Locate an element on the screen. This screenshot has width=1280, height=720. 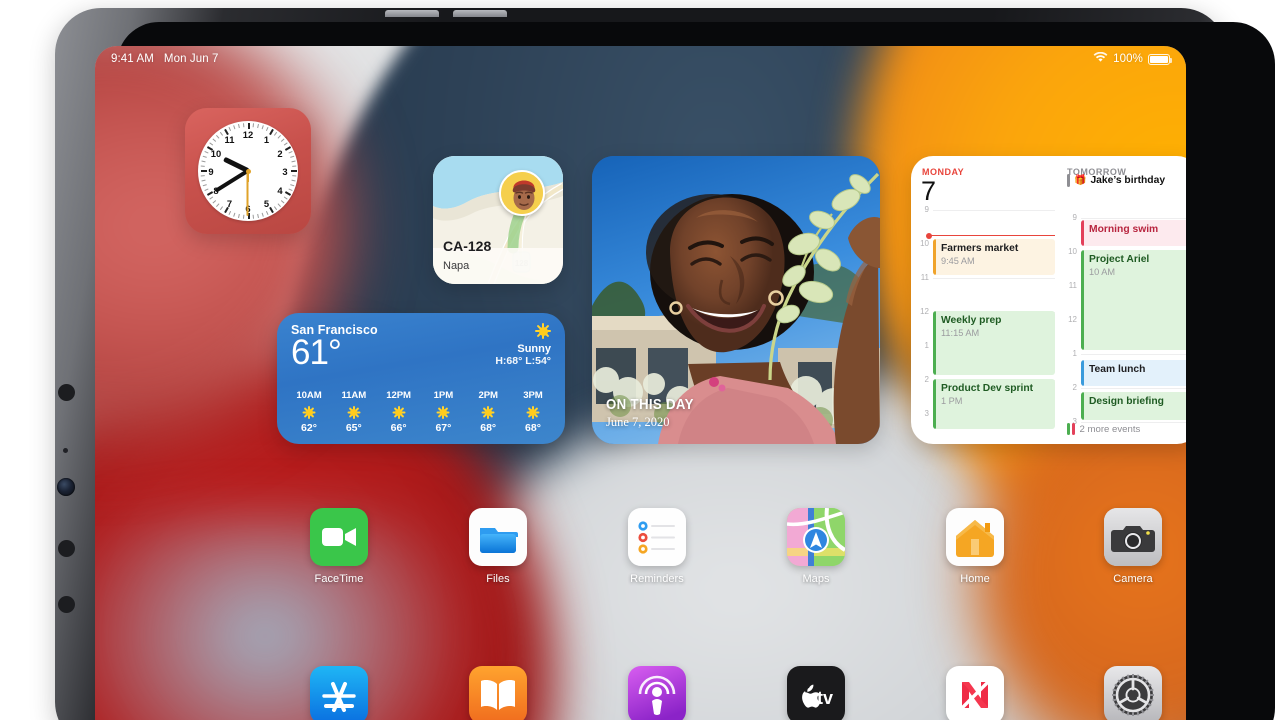
clock-numeral: 12 is located at coordinates (248, 134).